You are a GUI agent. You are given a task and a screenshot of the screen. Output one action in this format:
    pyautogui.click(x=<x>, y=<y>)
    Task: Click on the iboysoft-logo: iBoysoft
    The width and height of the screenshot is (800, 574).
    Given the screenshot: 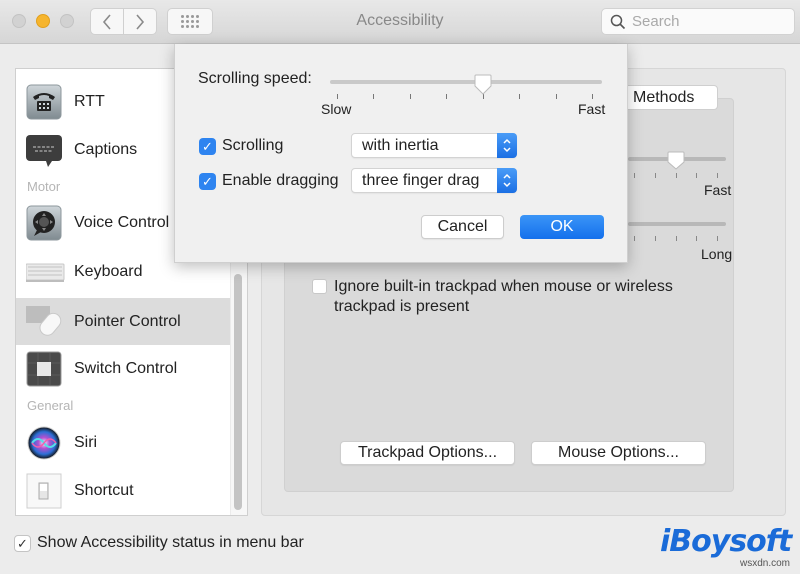 What is the action you would take?
    pyautogui.click(x=726, y=541)
    